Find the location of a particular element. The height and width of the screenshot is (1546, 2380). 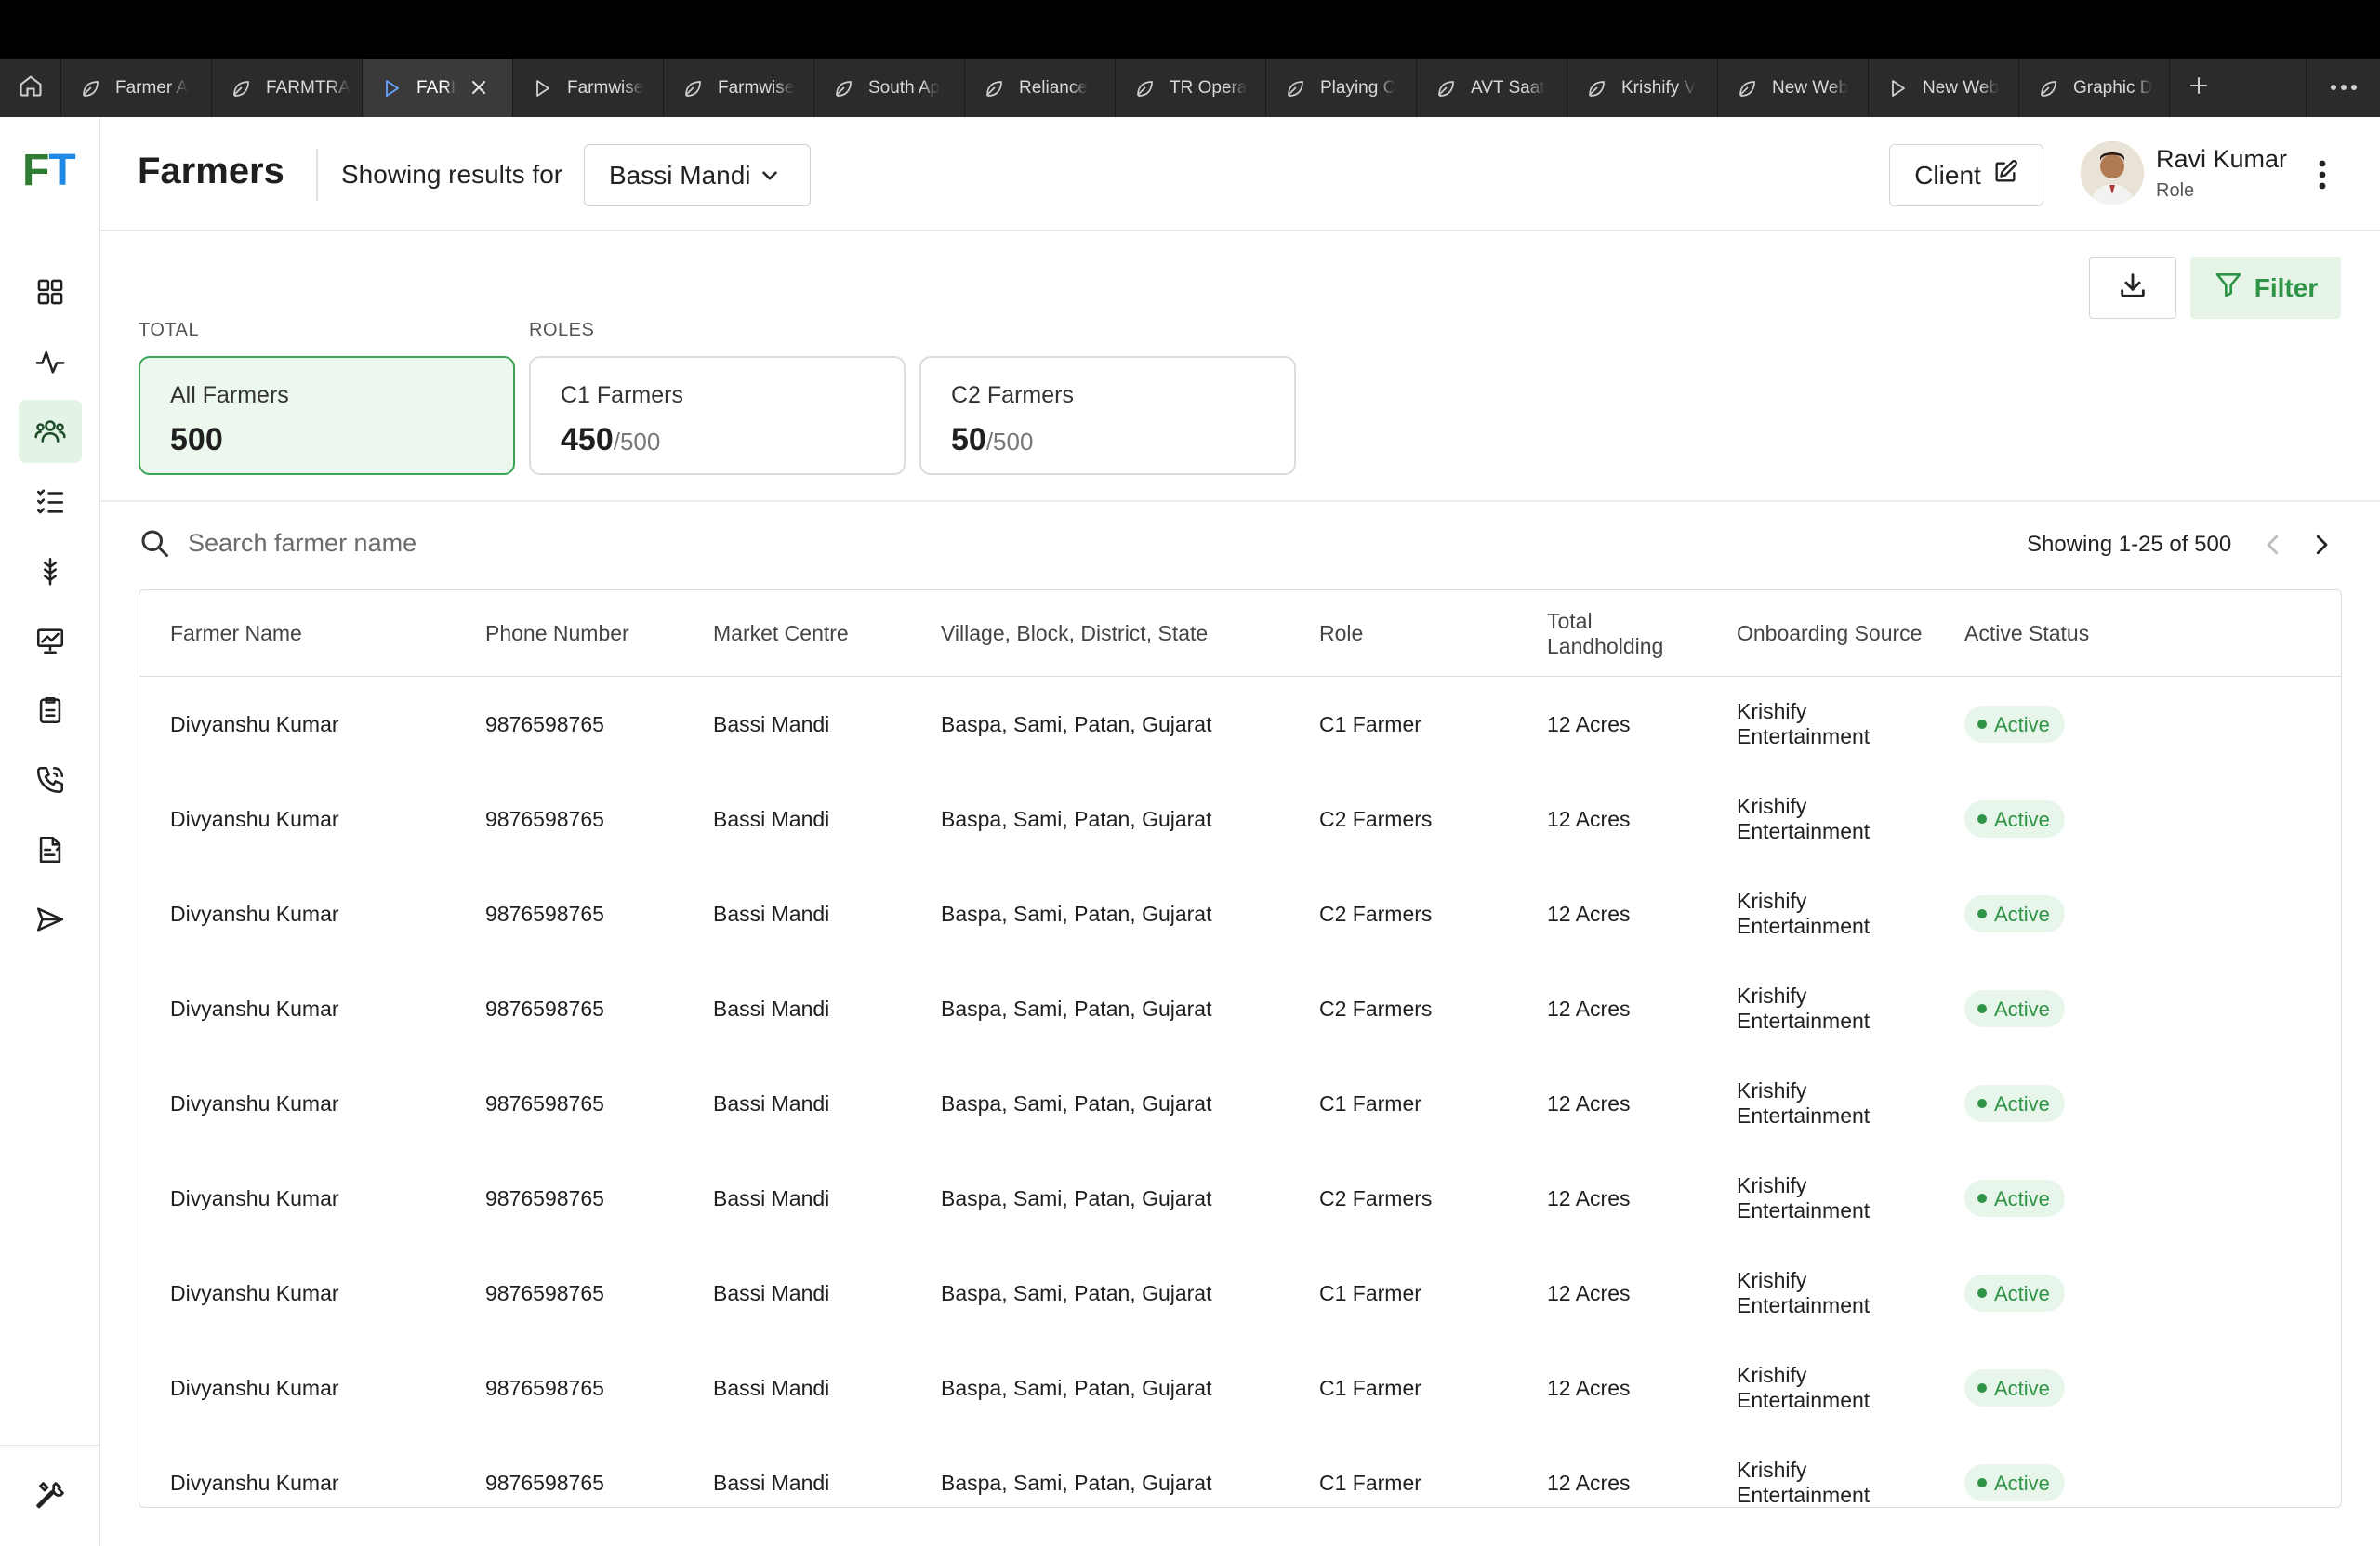

table-cell: Krishify Entertainment is located at coordinates (1804, 1197).